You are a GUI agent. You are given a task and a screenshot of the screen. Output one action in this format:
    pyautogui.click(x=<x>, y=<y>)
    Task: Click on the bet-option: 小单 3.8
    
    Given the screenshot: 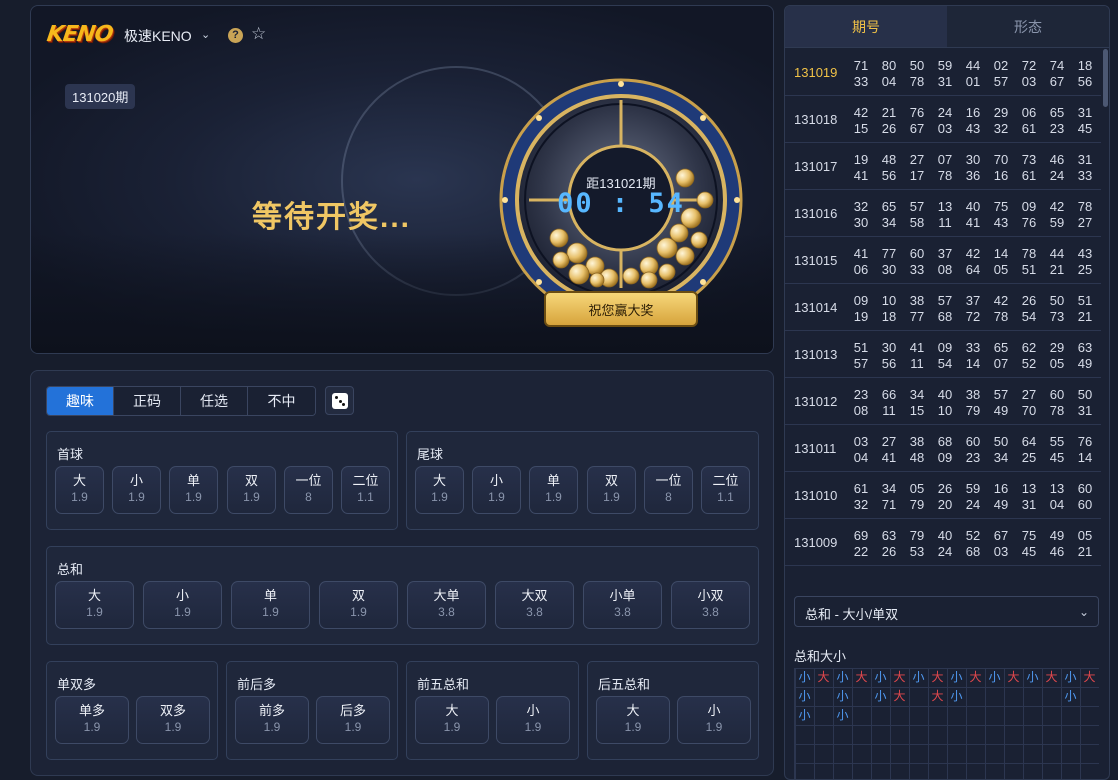 What is the action you would take?
    pyautogui.click(x=622, y=605)
    